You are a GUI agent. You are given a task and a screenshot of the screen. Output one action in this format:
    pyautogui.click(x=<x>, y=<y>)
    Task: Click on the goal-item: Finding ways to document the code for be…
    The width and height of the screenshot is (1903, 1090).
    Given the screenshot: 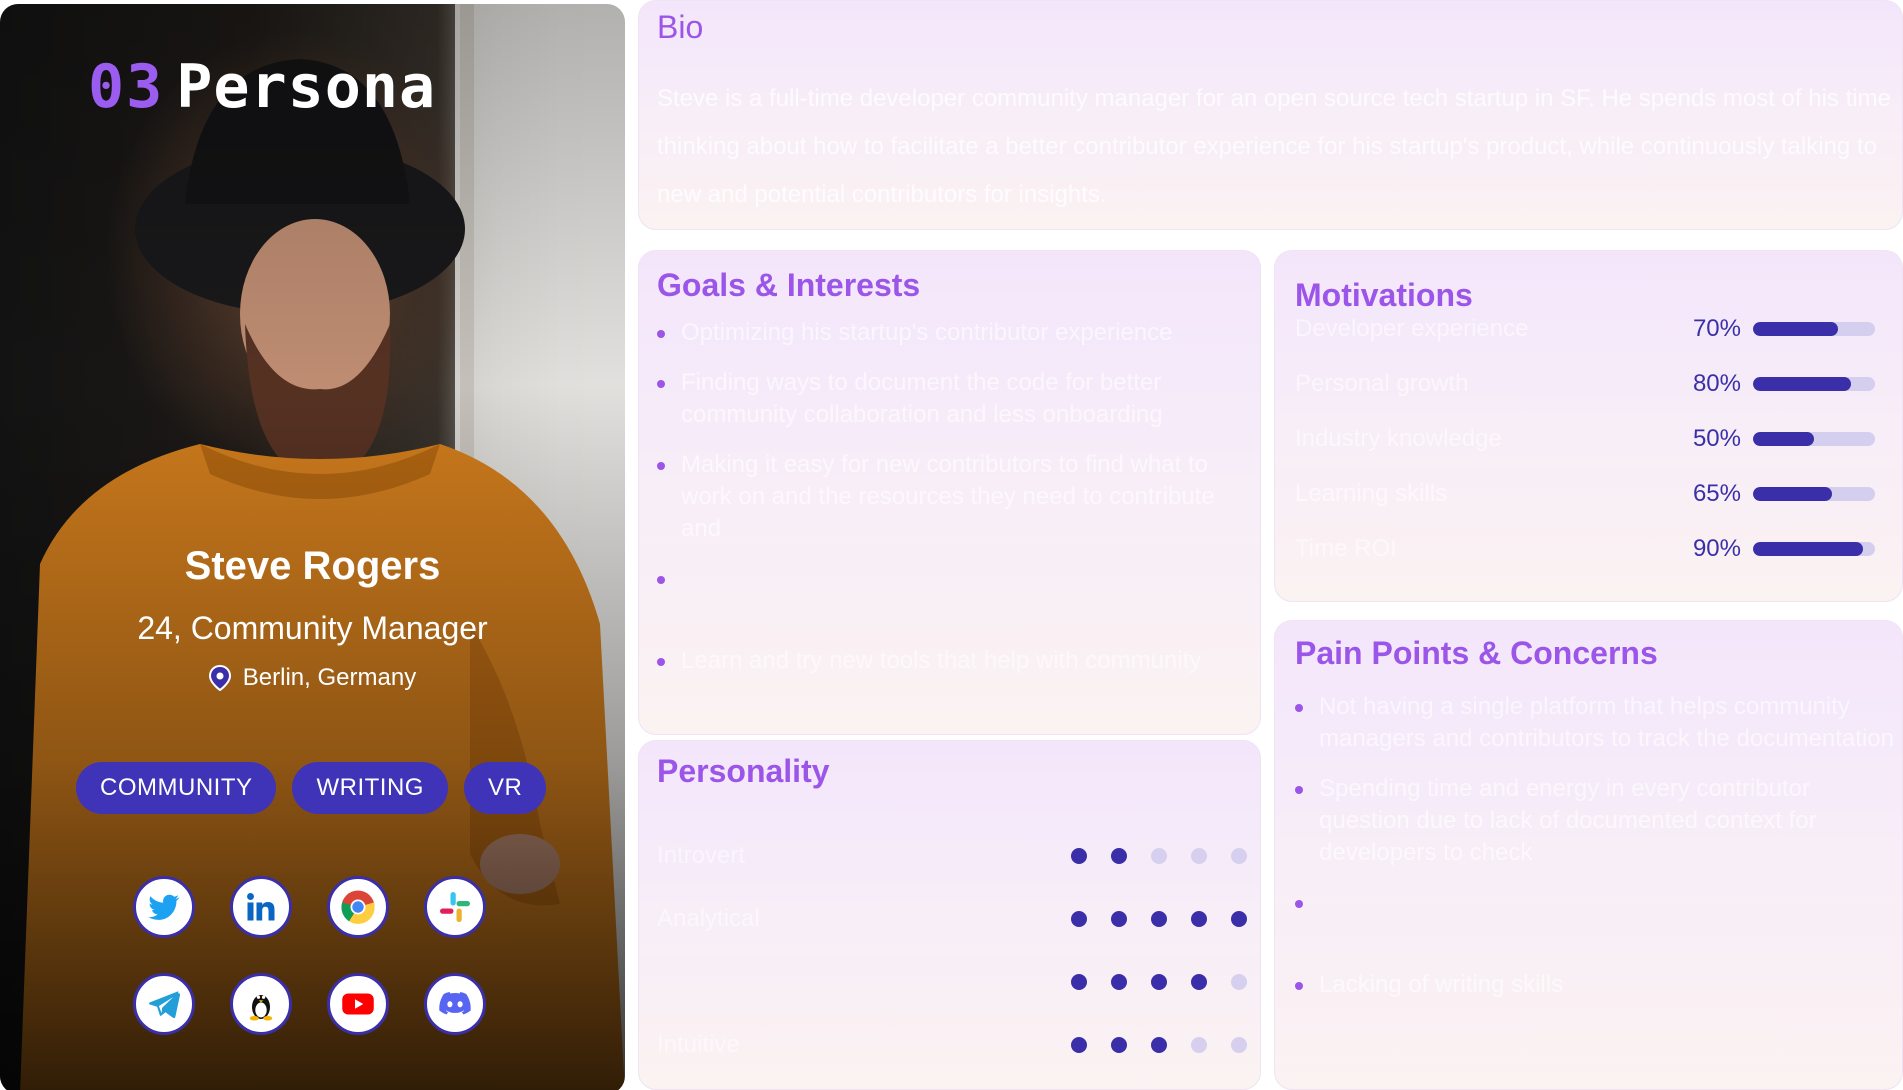 What is the action you would take?
    pyautogui.click(x=952, y=399)
    